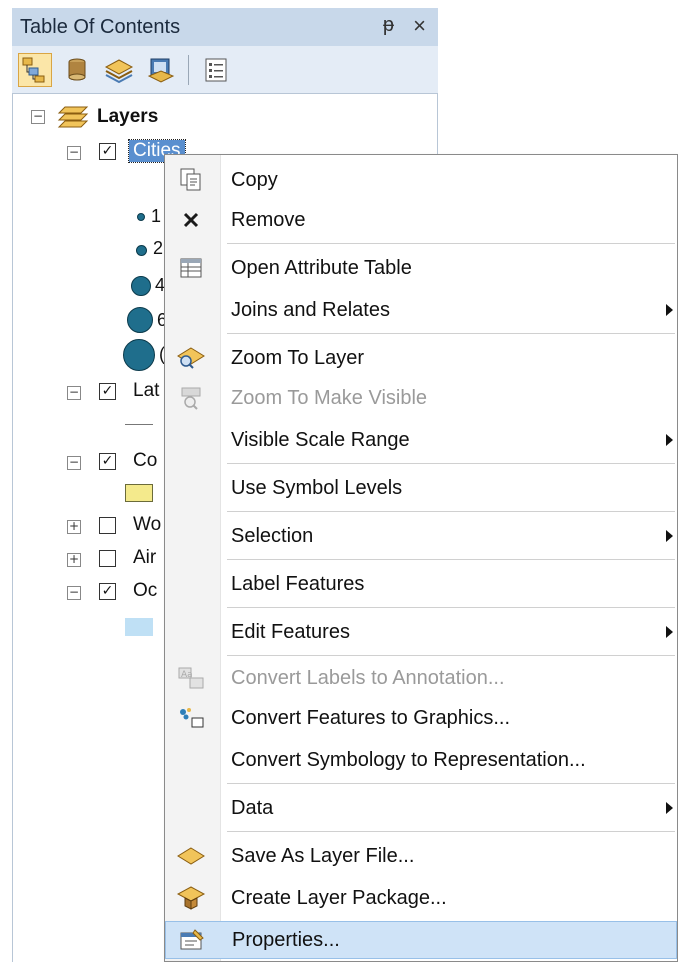  I want to click on collapse-cities-icon: −, so click(74, 153).